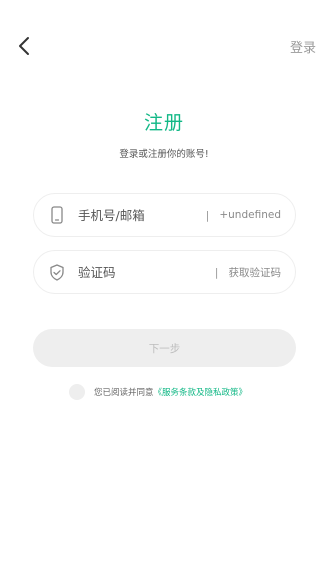 Image resolution: width=328 pixels, height=584 pixels. I want to click on back-button, so click(24, 46).